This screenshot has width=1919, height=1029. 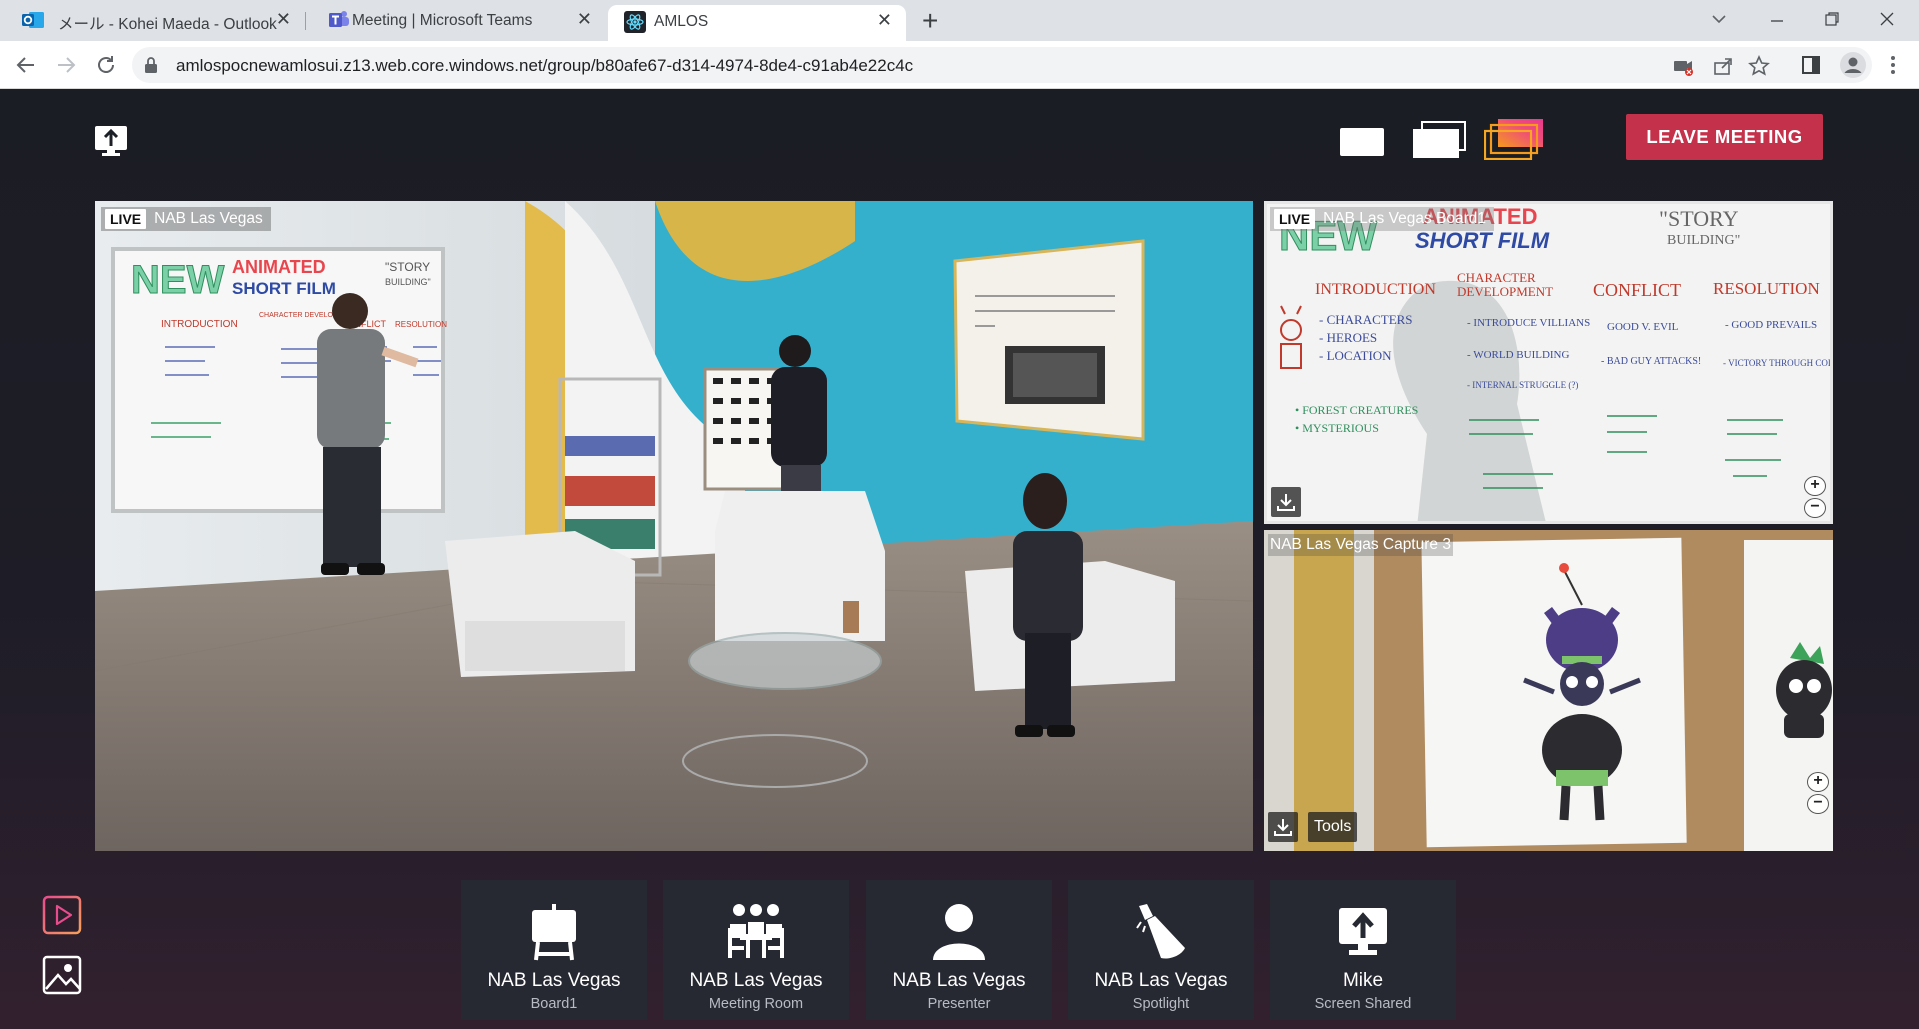 I want to click on board-col-resolution: RESOLUTION, so click(x=1766, y=288).